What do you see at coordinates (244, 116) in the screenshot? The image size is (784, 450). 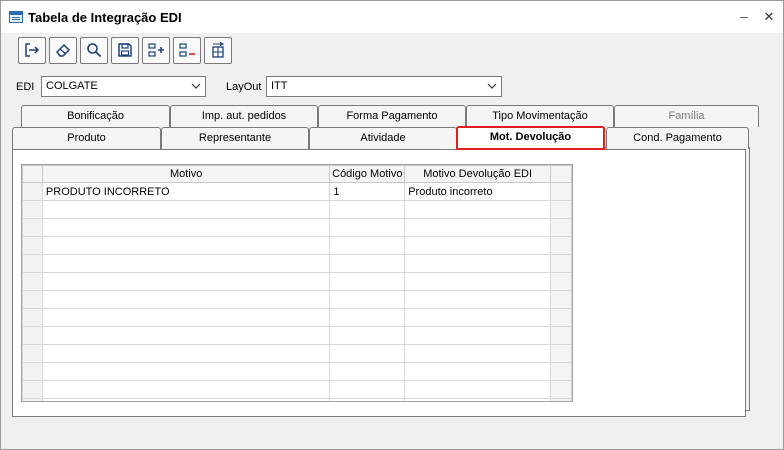 I see `tab-imp-aut-pedidos: Imp. aut. pedidos` at bounding box center [244, 116].